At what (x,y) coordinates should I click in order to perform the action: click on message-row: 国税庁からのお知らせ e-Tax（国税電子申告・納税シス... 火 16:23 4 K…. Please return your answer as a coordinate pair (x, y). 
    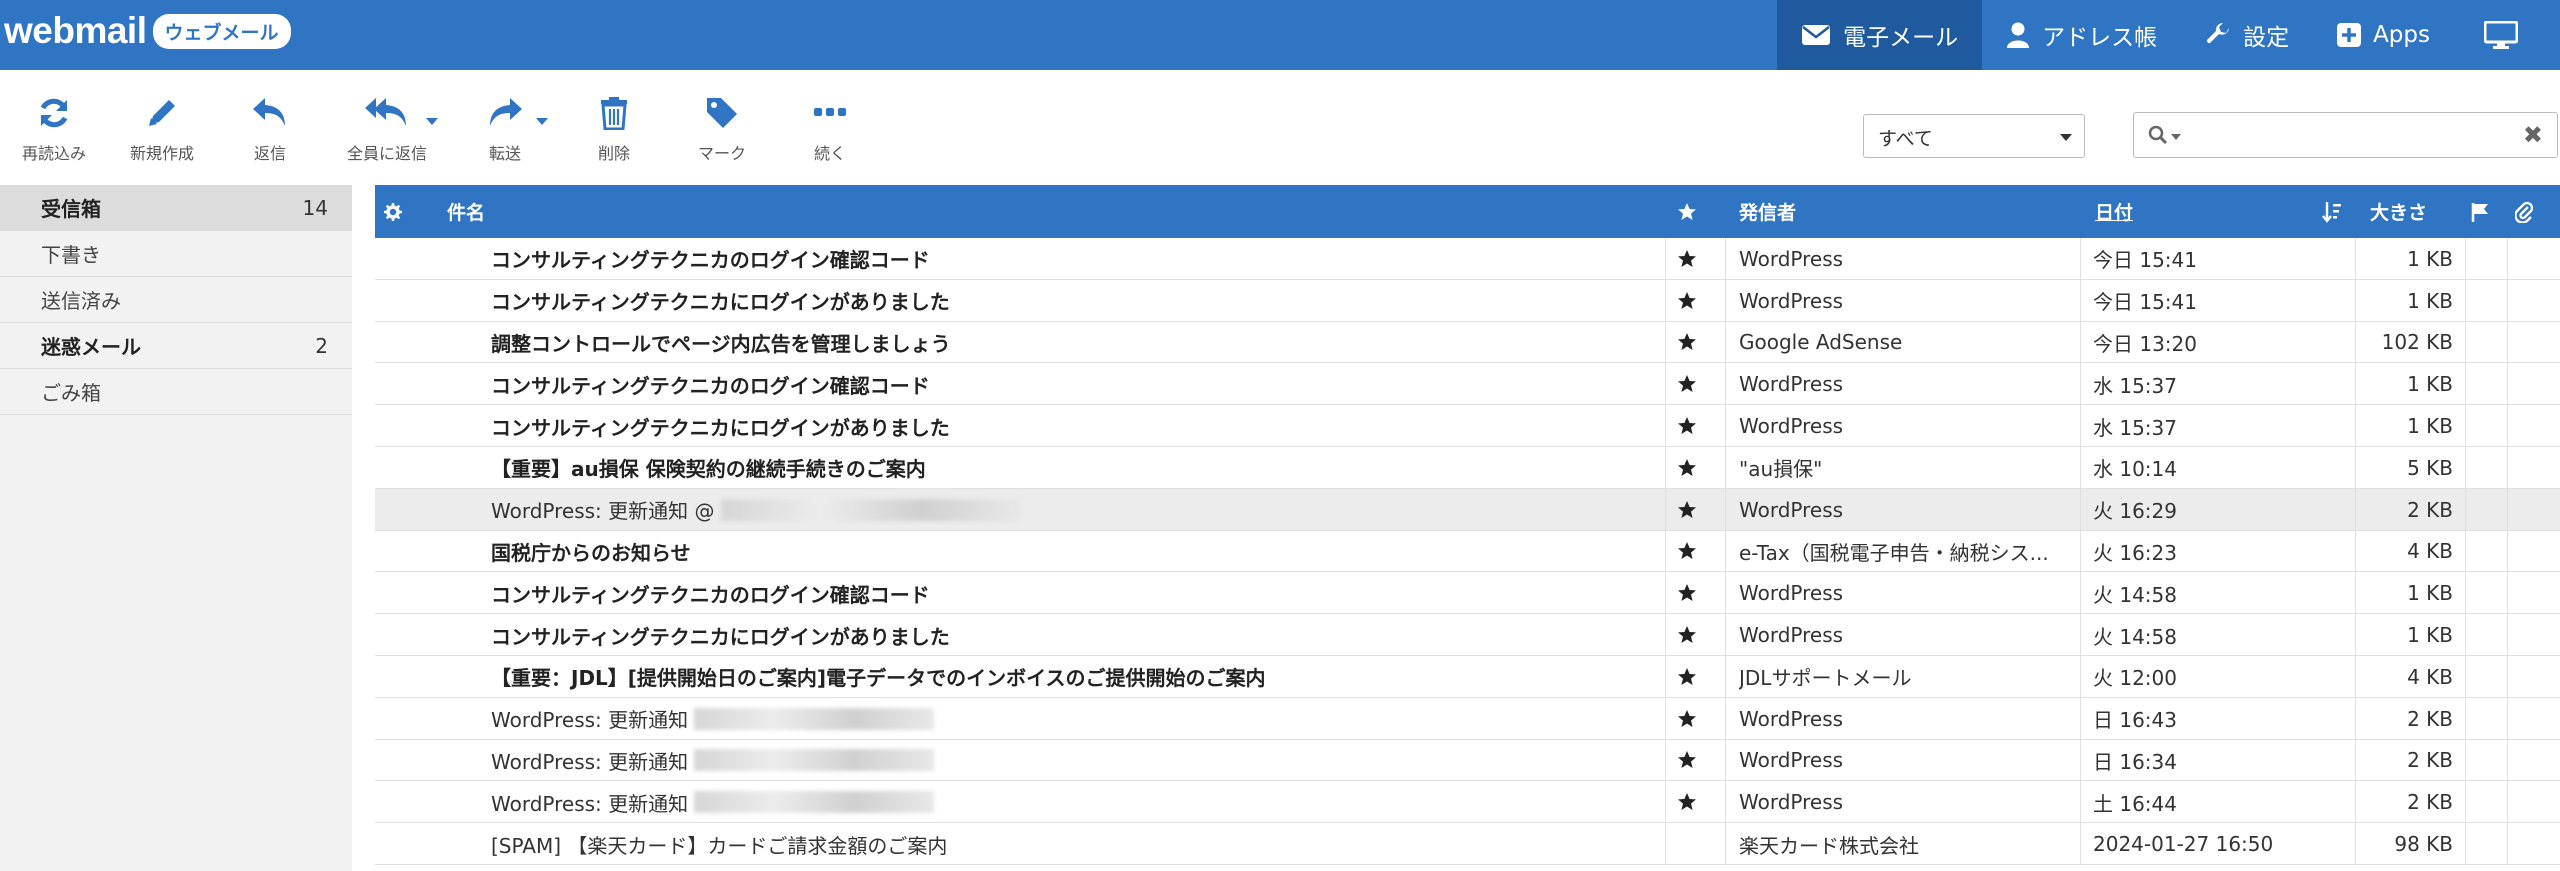
    Looking at the image, I should click on (1467, 551).